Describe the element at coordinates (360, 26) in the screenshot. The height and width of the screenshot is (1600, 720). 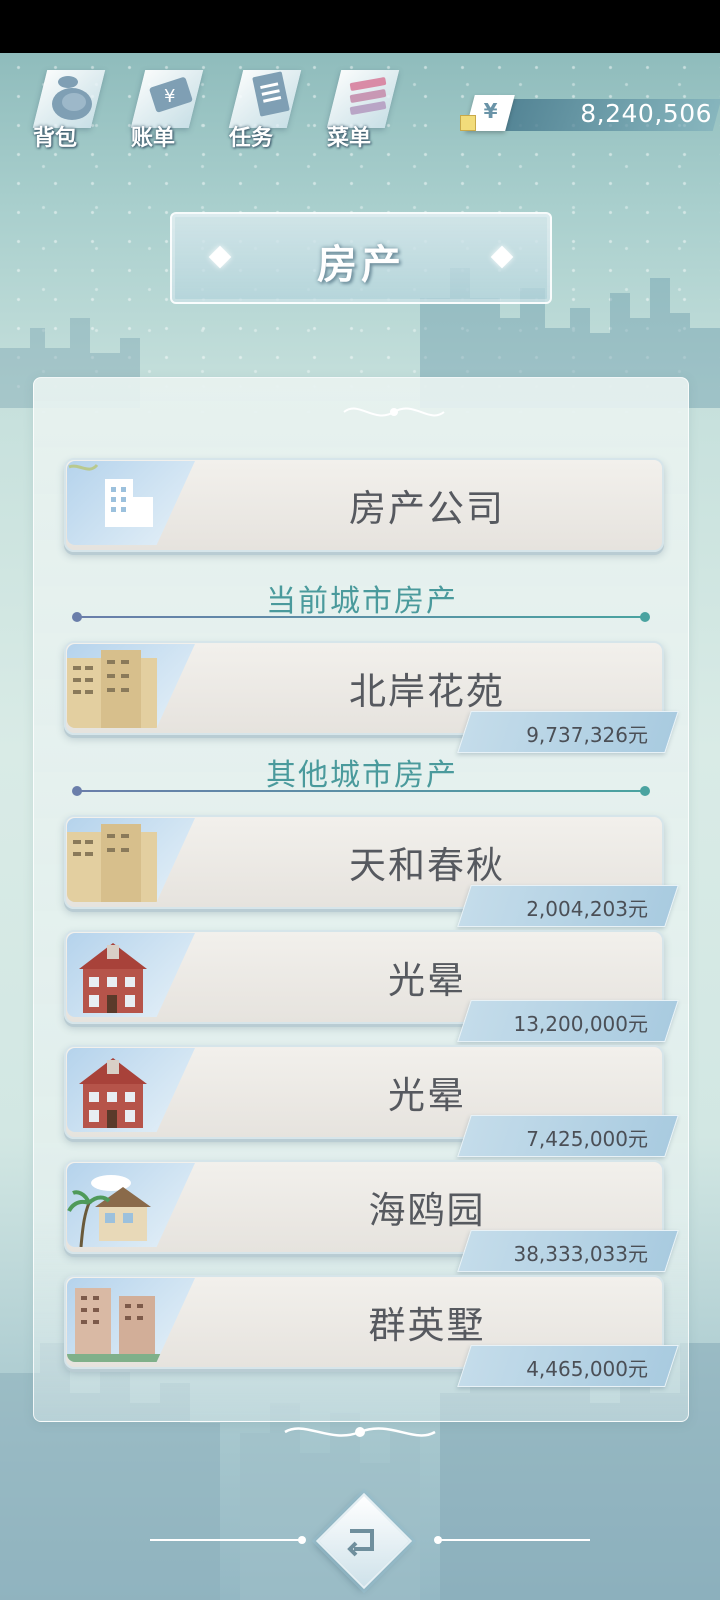
I see `status-bar` at that location.